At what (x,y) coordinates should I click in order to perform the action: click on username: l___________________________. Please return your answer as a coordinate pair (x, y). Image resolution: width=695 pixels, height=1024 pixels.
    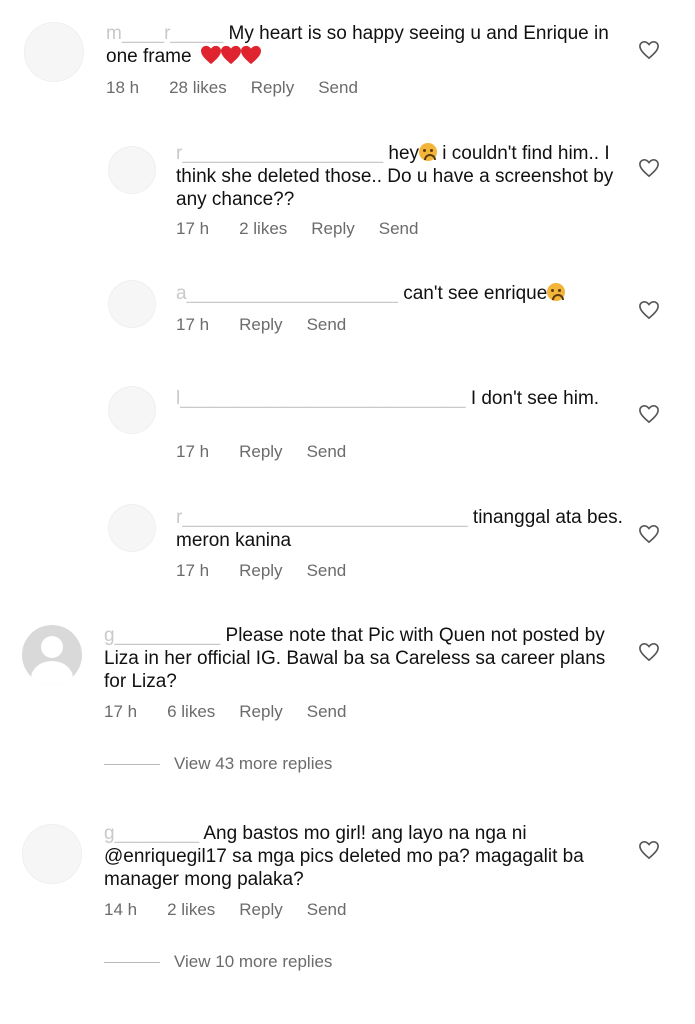
    Looking at the image, I should click on (321, 398).